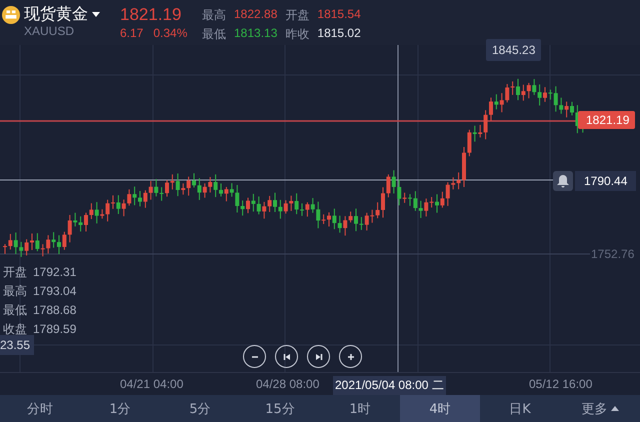  Describe the element at coordinates (297, 34) in the screenshot. I see `stat-label: 昨收` at that location.